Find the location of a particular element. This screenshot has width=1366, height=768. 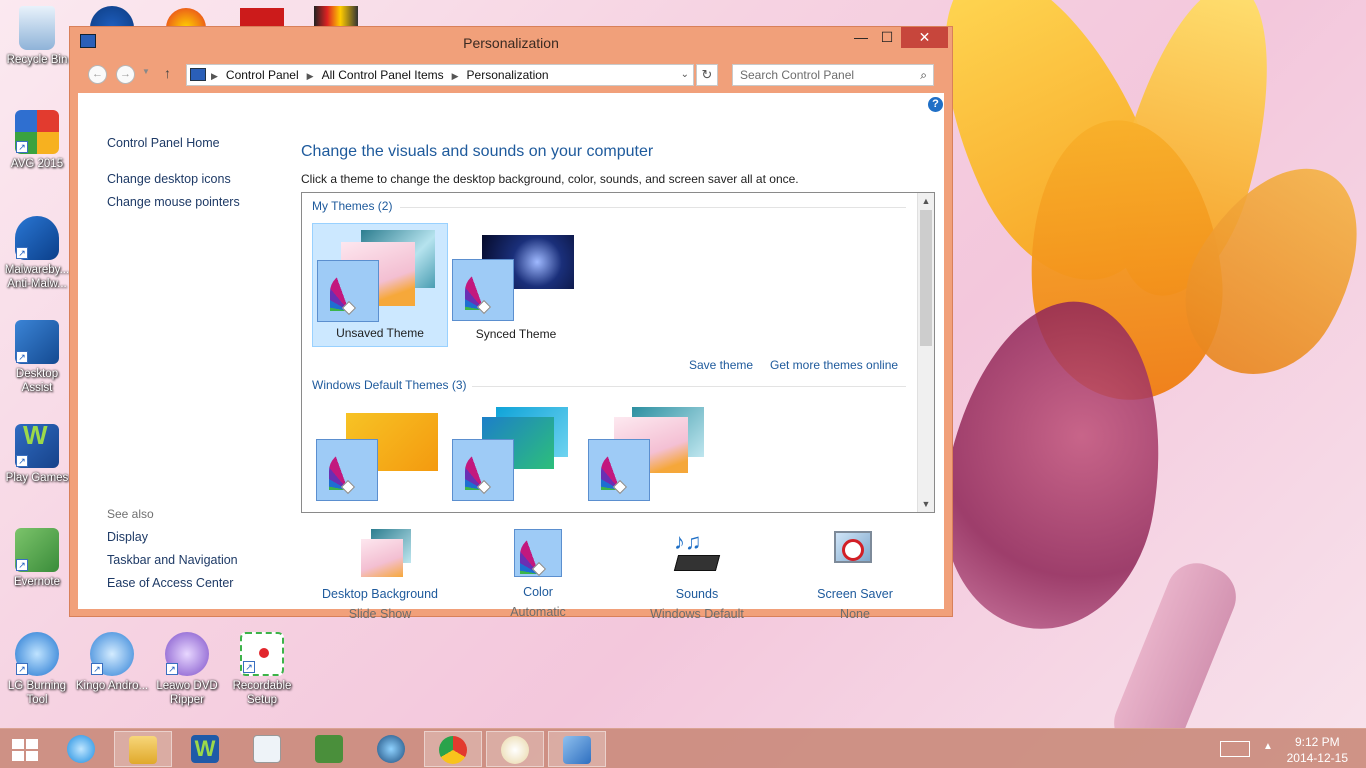

scrollbar-thumb is located at coordinates (926, 278).